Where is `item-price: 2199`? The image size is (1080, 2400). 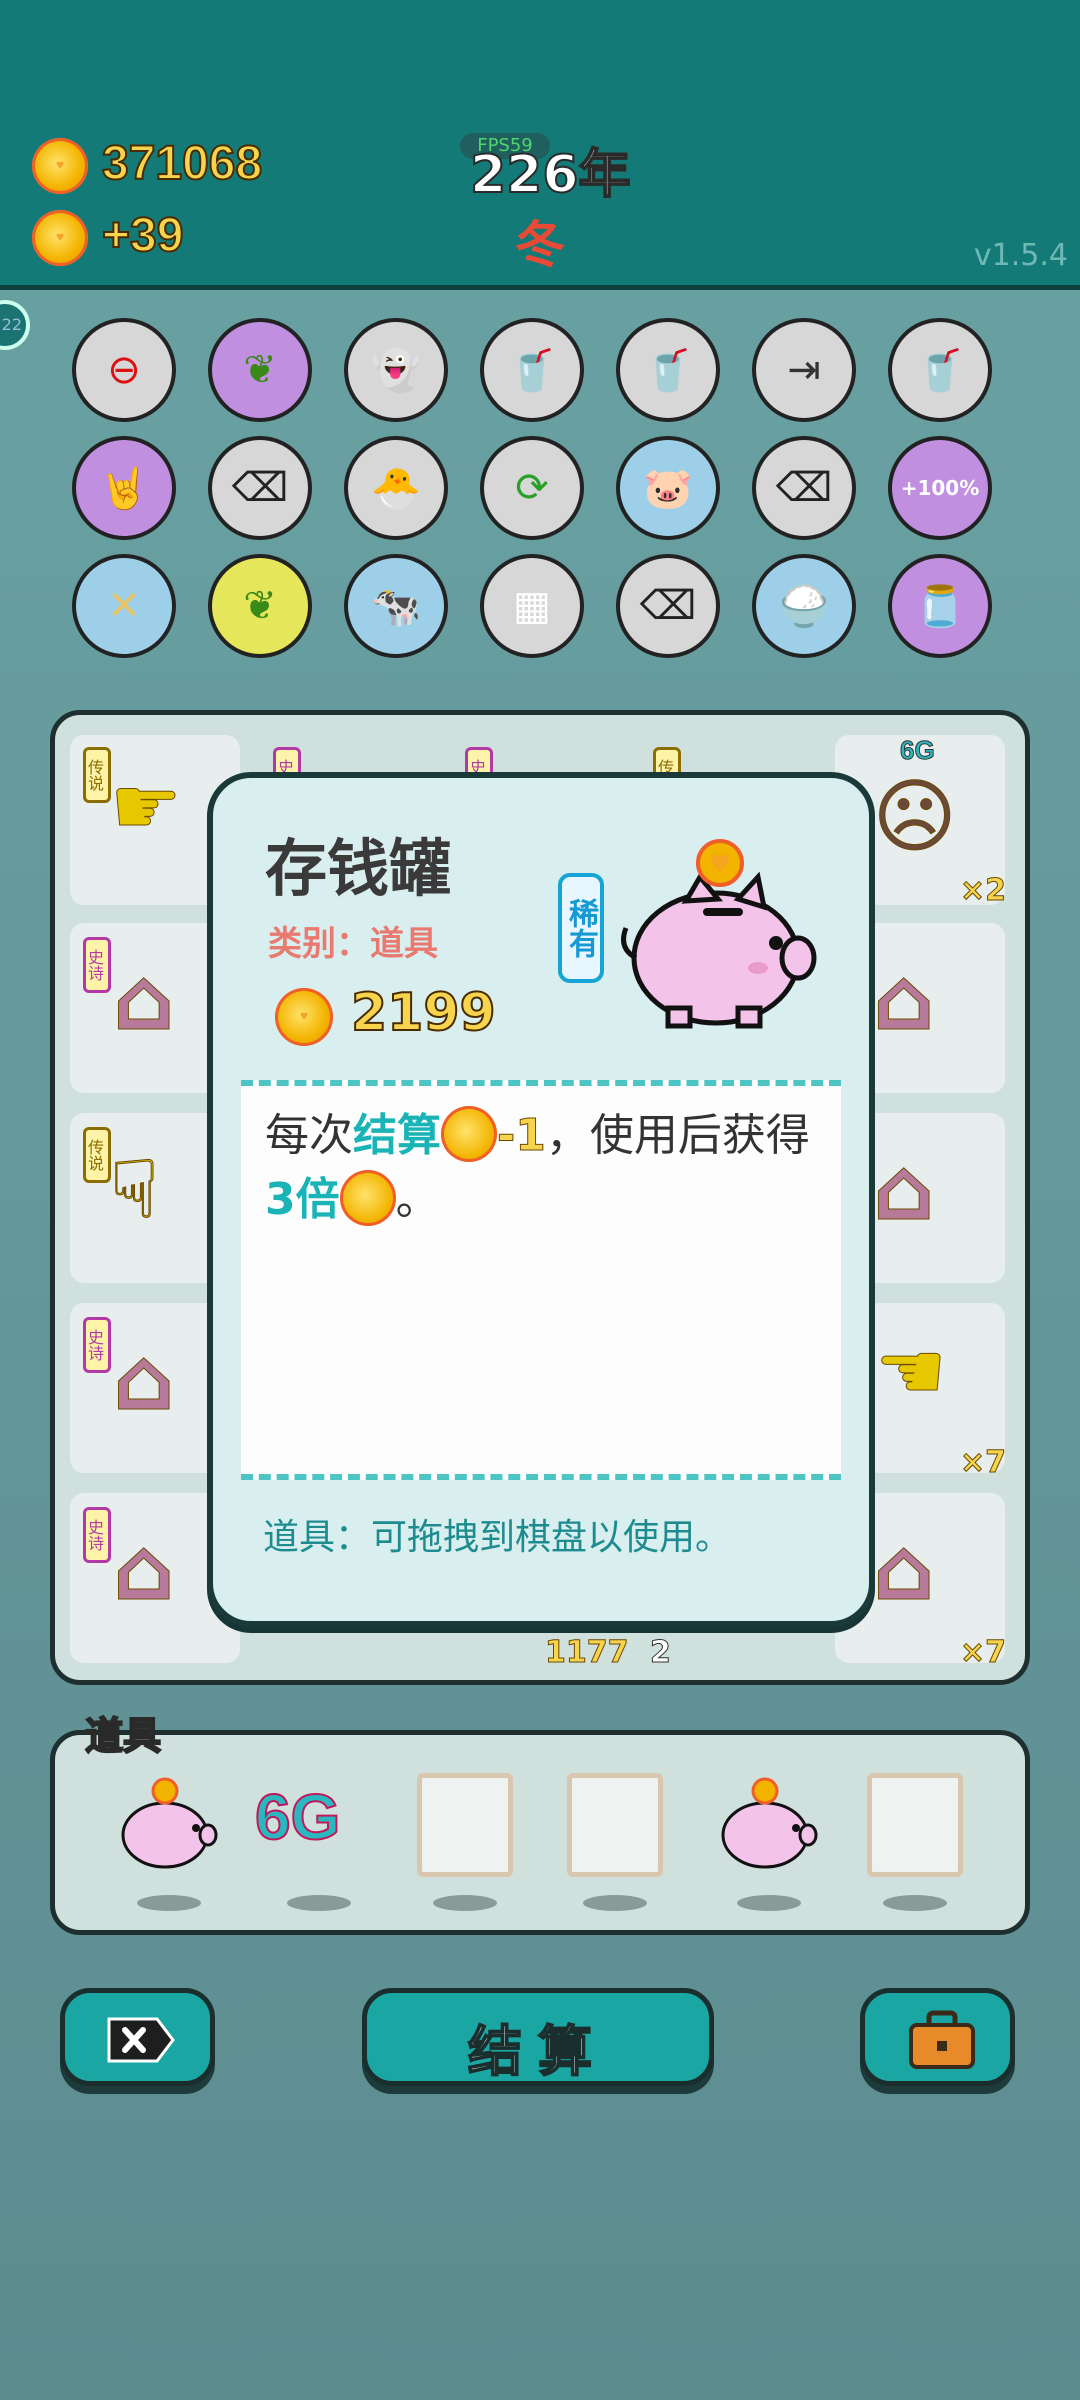
item-price: 2199 is located at coordinates (423, 1013).